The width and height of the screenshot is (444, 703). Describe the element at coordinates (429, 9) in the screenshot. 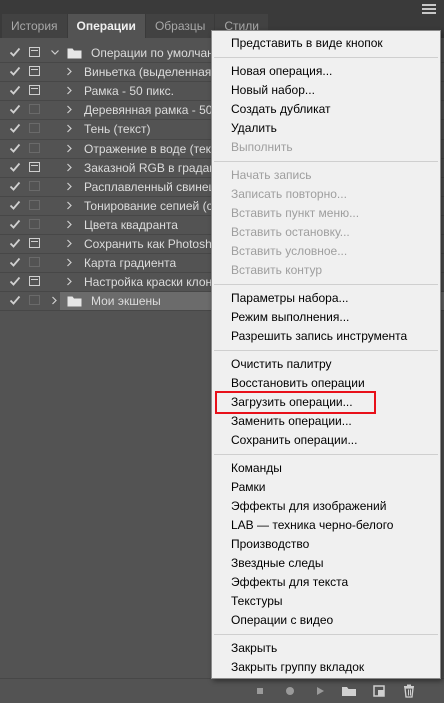

I see `panel-menu-icon` at that location.